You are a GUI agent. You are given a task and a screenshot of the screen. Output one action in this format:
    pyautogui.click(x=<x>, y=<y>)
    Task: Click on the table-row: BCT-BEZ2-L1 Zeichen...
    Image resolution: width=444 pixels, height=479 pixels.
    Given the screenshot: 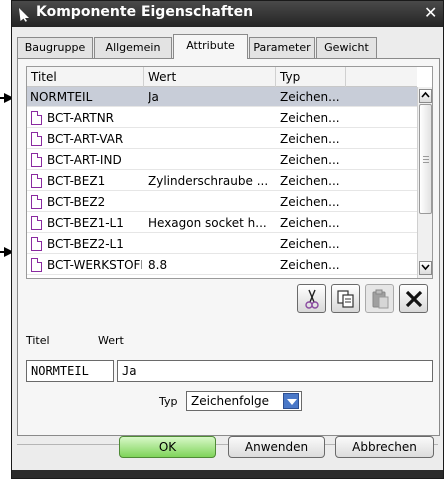 What is the action you would take?
    pyautogui.click(x=222, y=244)
    